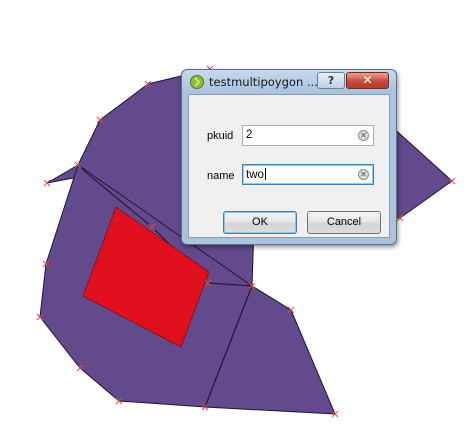 The width and height of the screenshot is (474, 428). I want to click on name-label: name, so click(221, 176).